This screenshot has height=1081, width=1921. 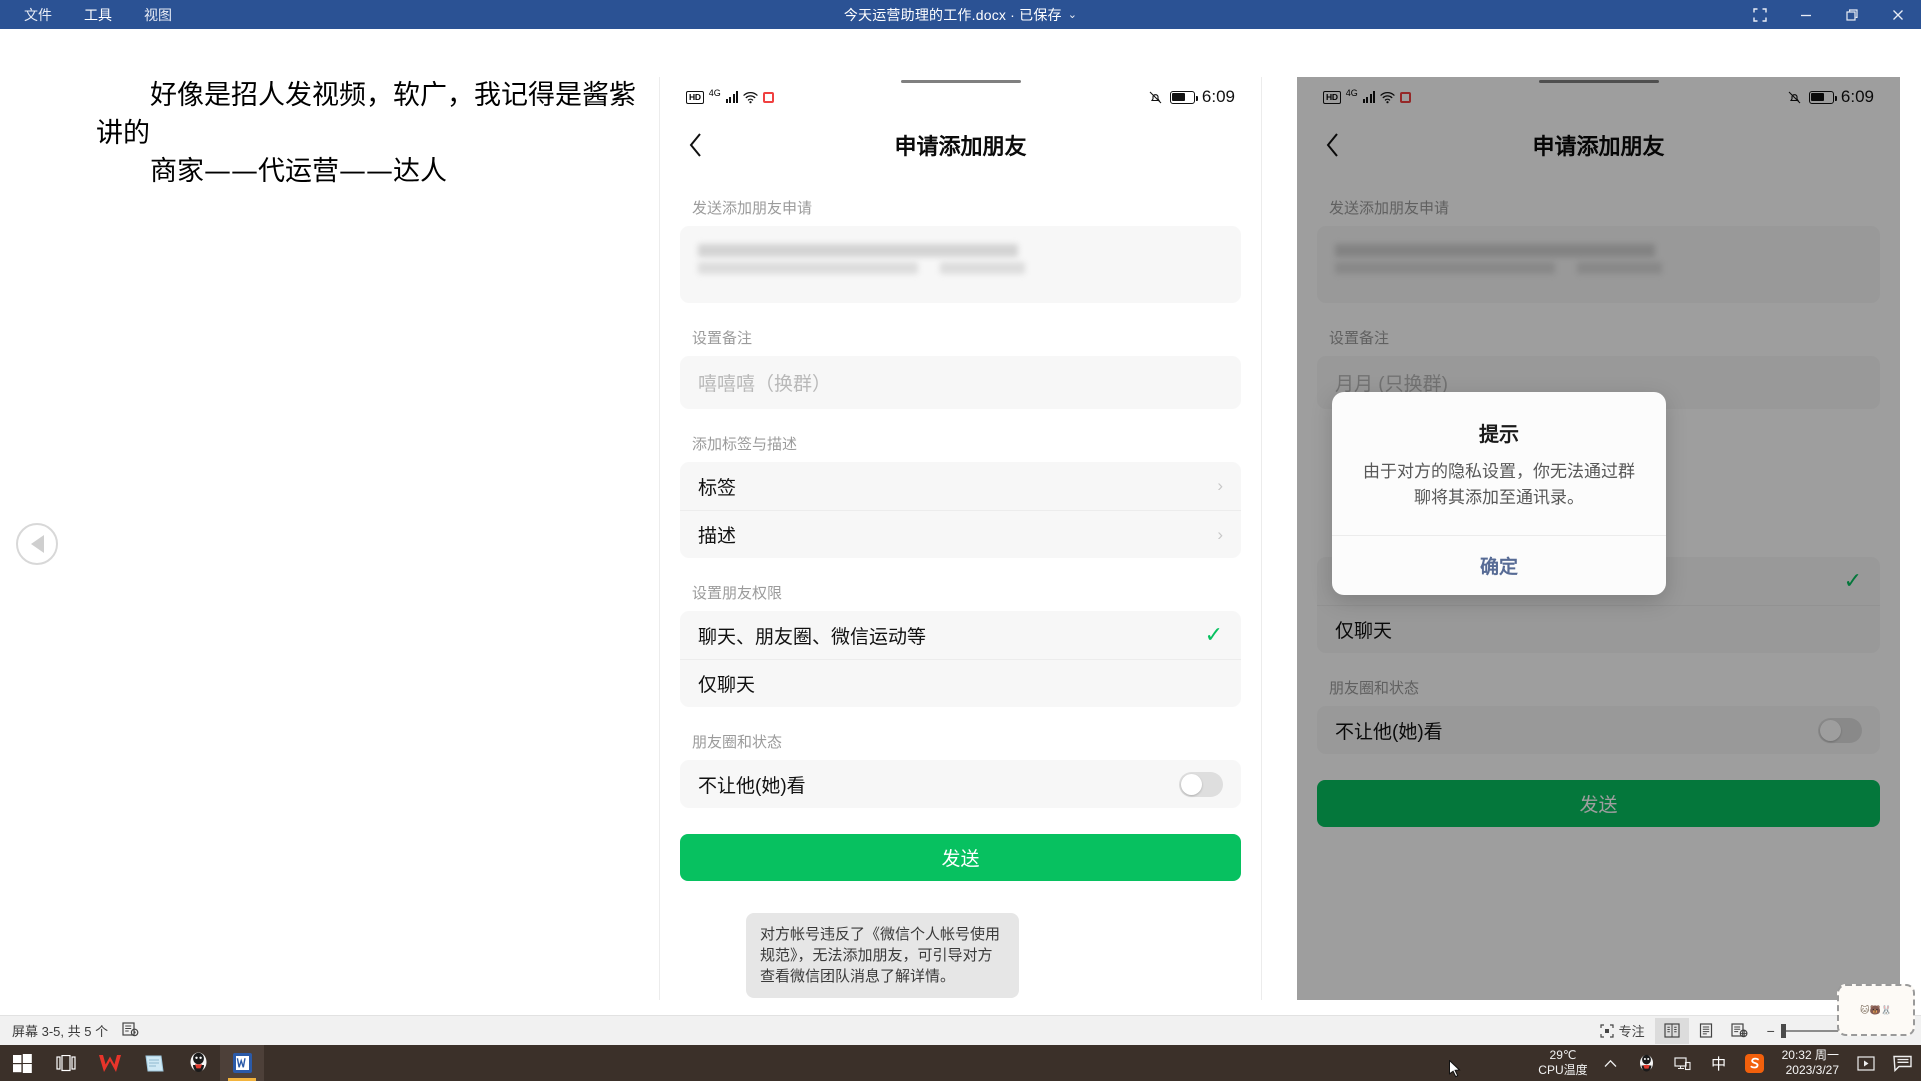 I want to click on word-icon, so click(x=242, y=1063).